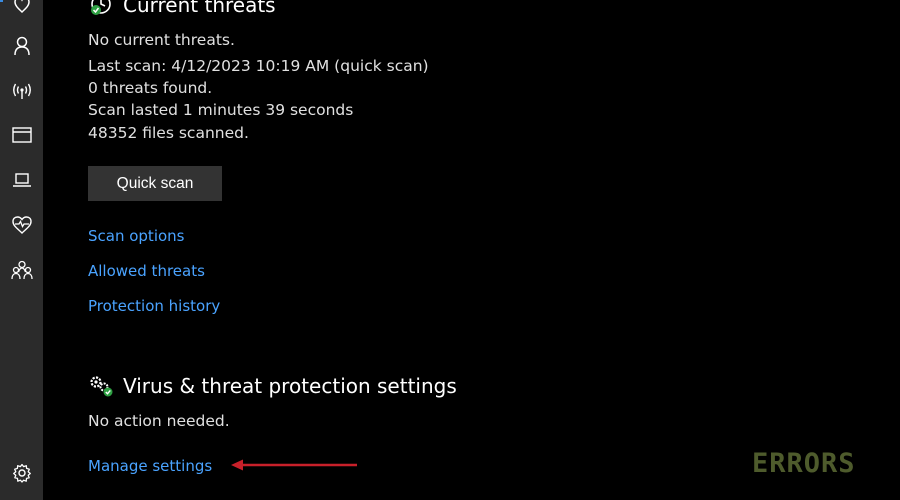 This screenshot has width=900, height=500. Describe the element at coordinates (21, 250) in the screenshot. I see `sidebar` at that location.